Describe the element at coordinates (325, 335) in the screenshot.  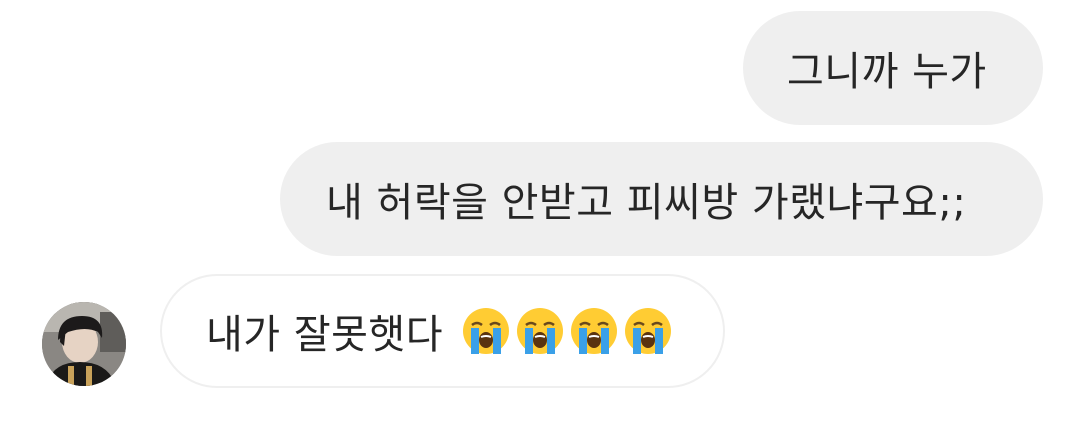
I see `message-text: 내가 잘못햇다` at that location.